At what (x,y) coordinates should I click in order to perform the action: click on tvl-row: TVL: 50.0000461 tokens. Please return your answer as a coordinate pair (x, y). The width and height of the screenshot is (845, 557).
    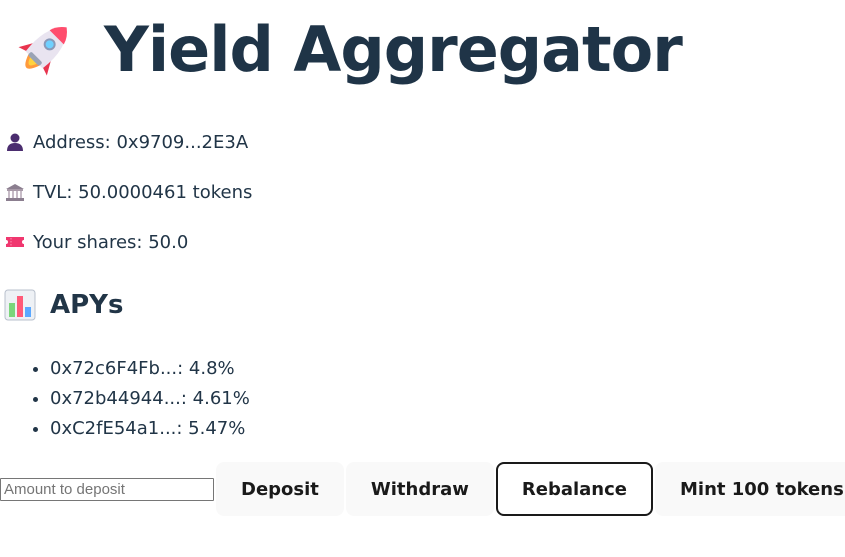
    Looking at the image, I should click on (128, 192).